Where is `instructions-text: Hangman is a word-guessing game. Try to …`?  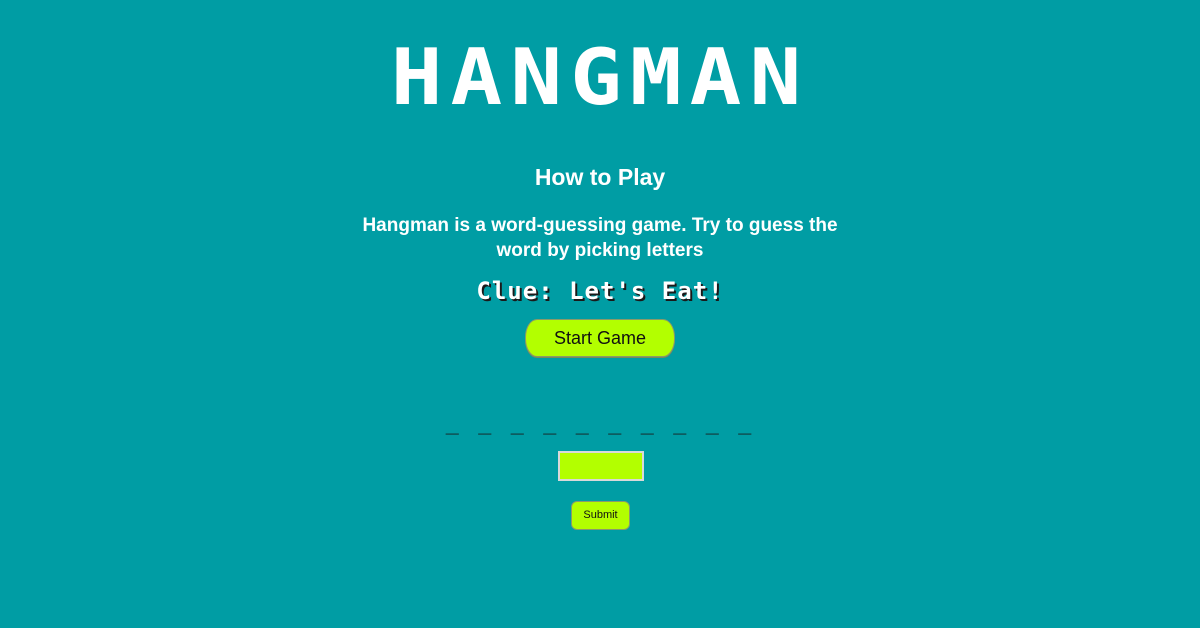 instructions-text: Hangman is a word-guessing game. Try to … is located at coordinates (600, 238).